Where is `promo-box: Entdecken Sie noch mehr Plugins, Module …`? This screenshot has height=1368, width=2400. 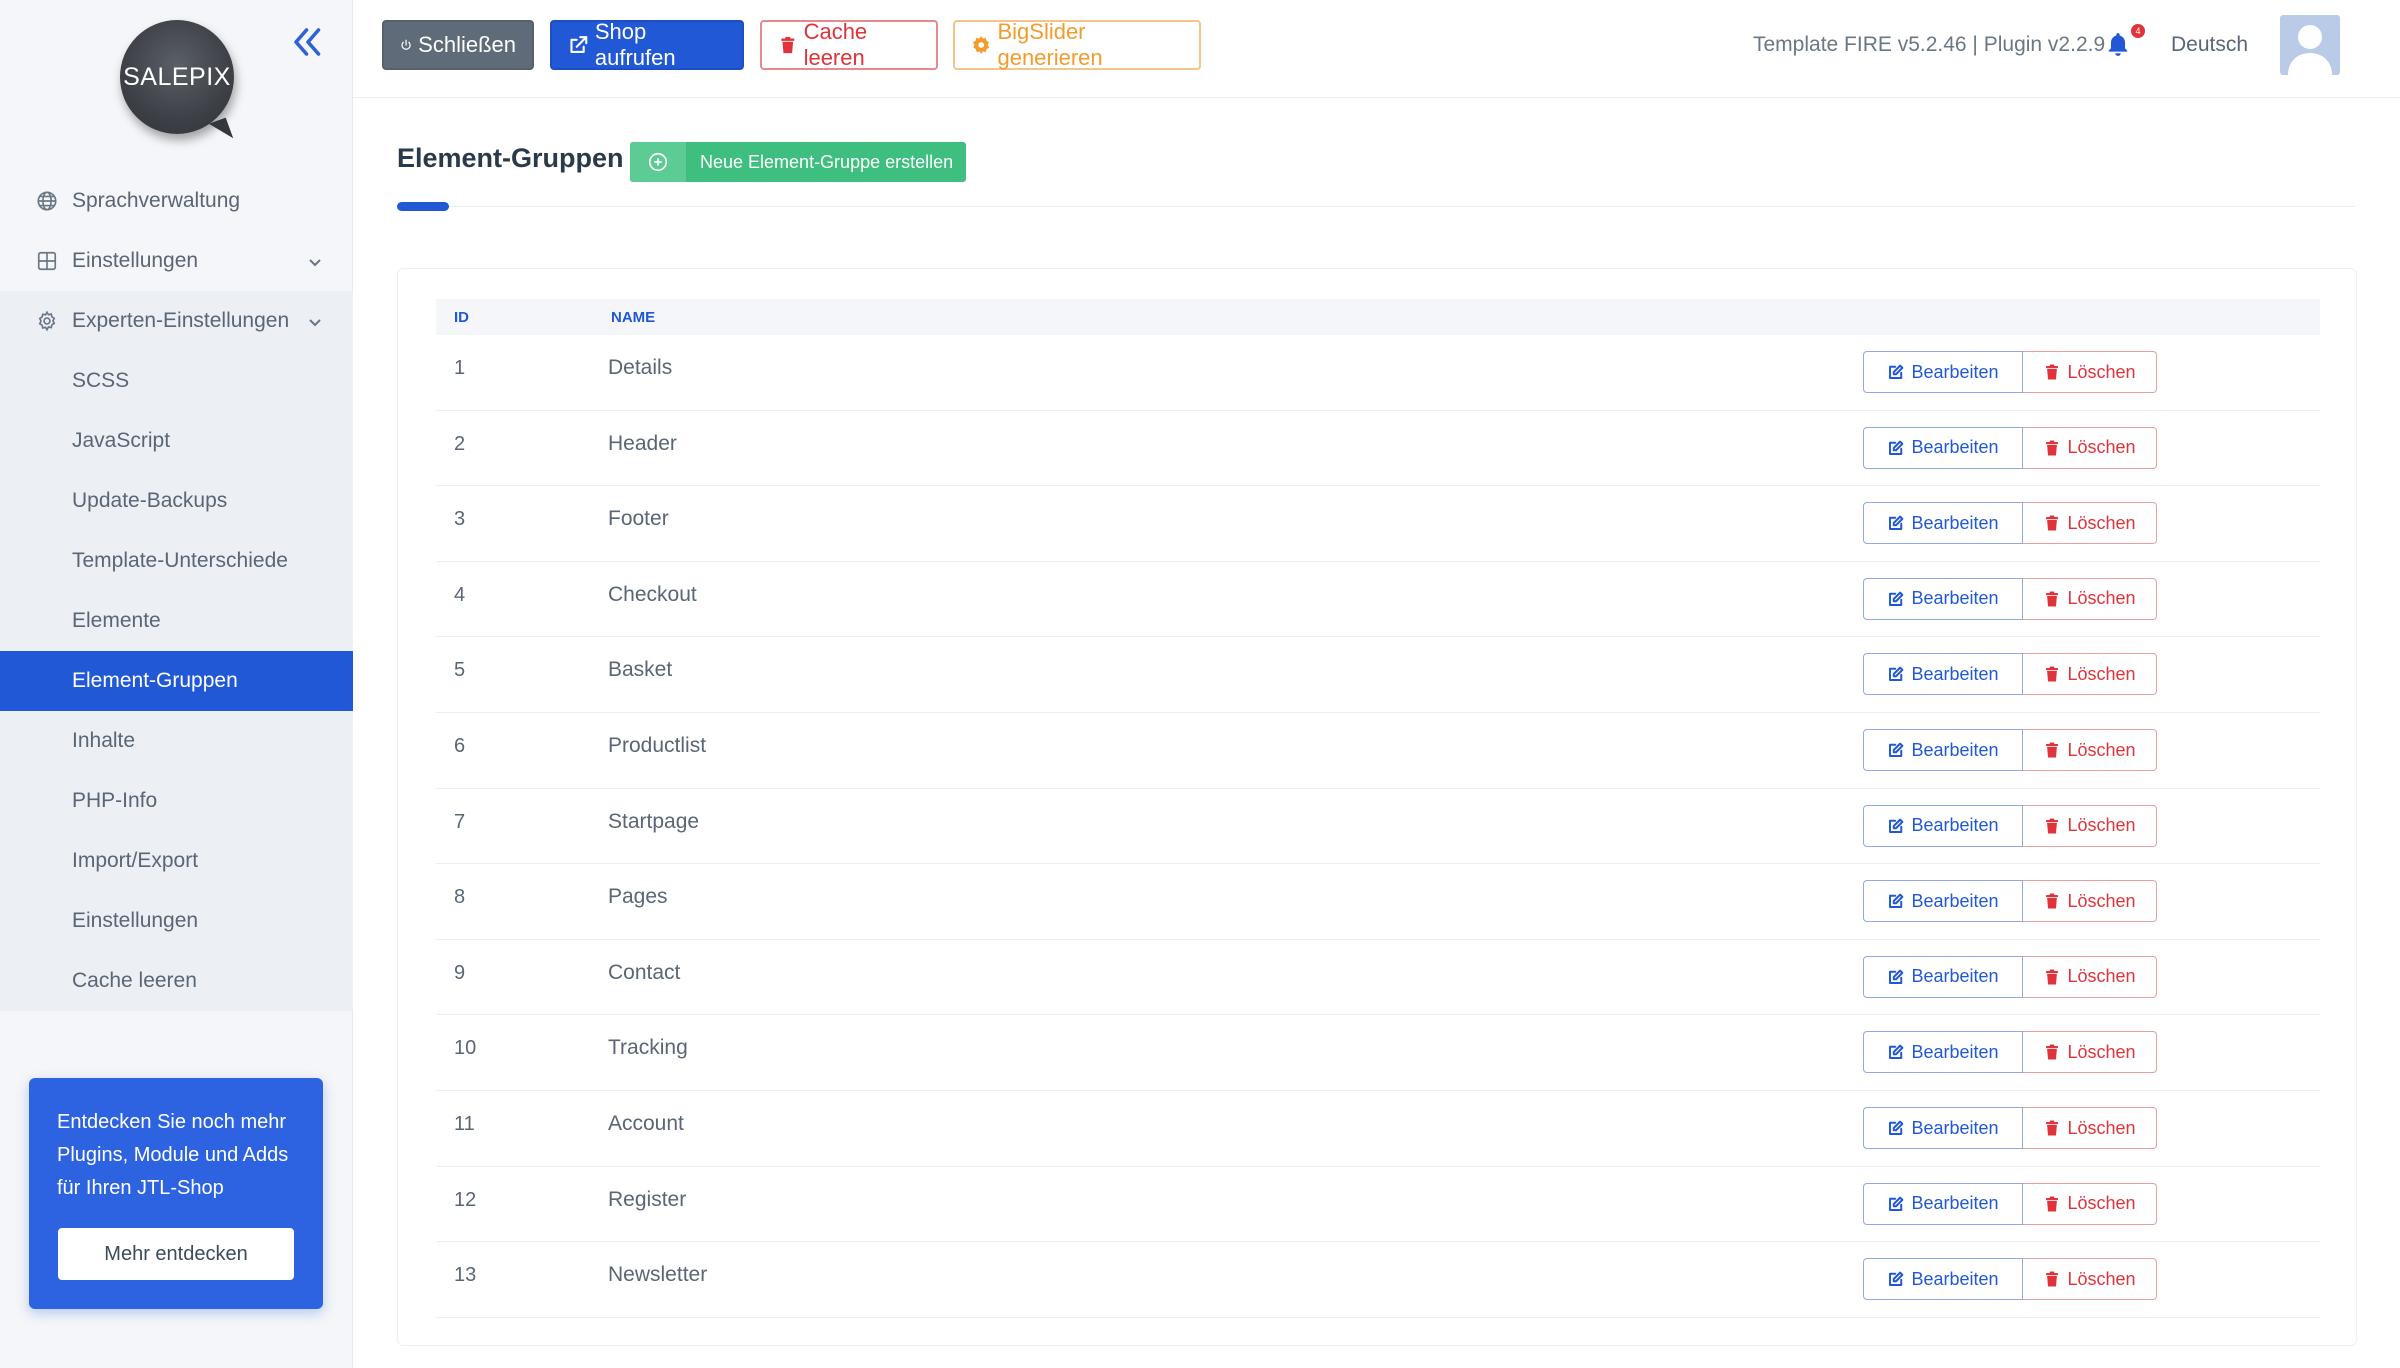 promo-box: Entdecken Sie noch mehr Plugins, Module … is located at coordinates (176, 1193).